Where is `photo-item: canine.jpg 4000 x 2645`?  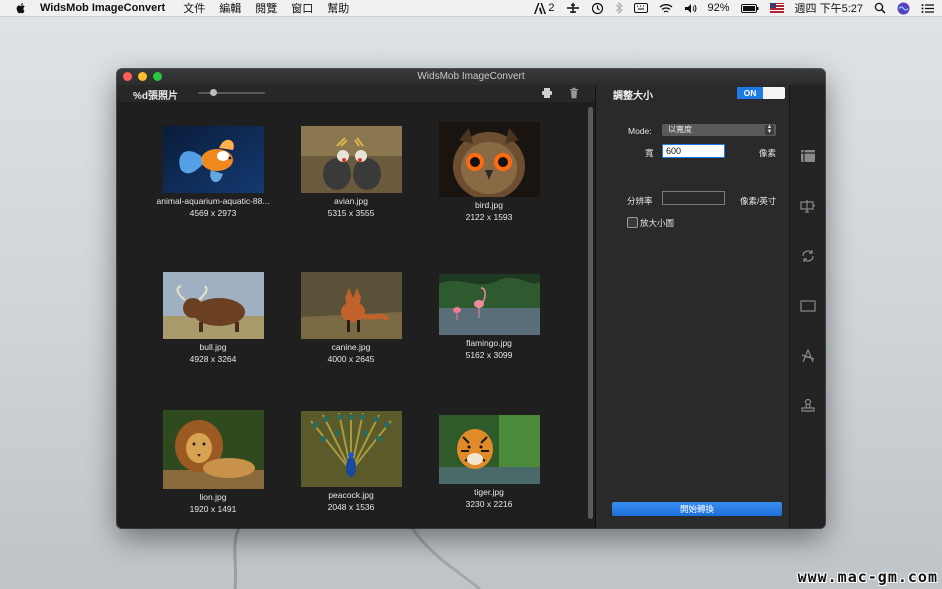
photo-item: canine.jpg 4000 x 2645 is located at coordinates (351, 318).